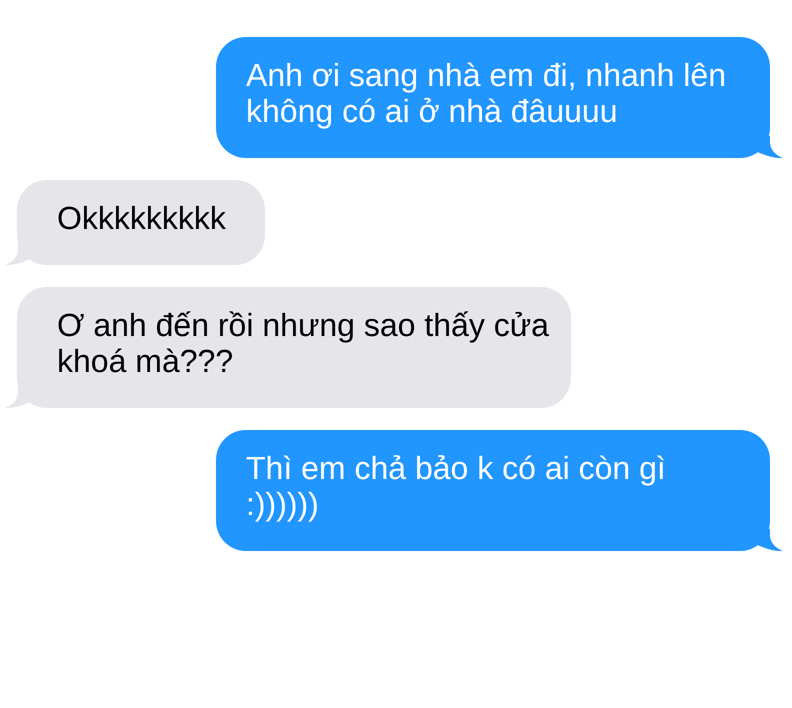  What do you see at coordinates (141, 218) in the screenshot?
I see `message-text: Okkkkkkkkk` at bounding box center [141, 218].